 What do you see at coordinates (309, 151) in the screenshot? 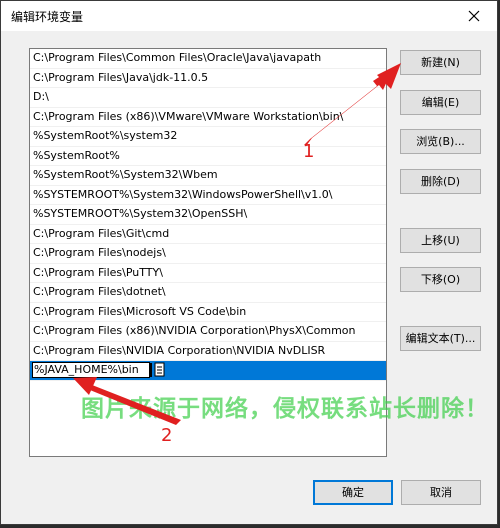
I see `annotation-label-1: 1` at bounding box center [309, 151].